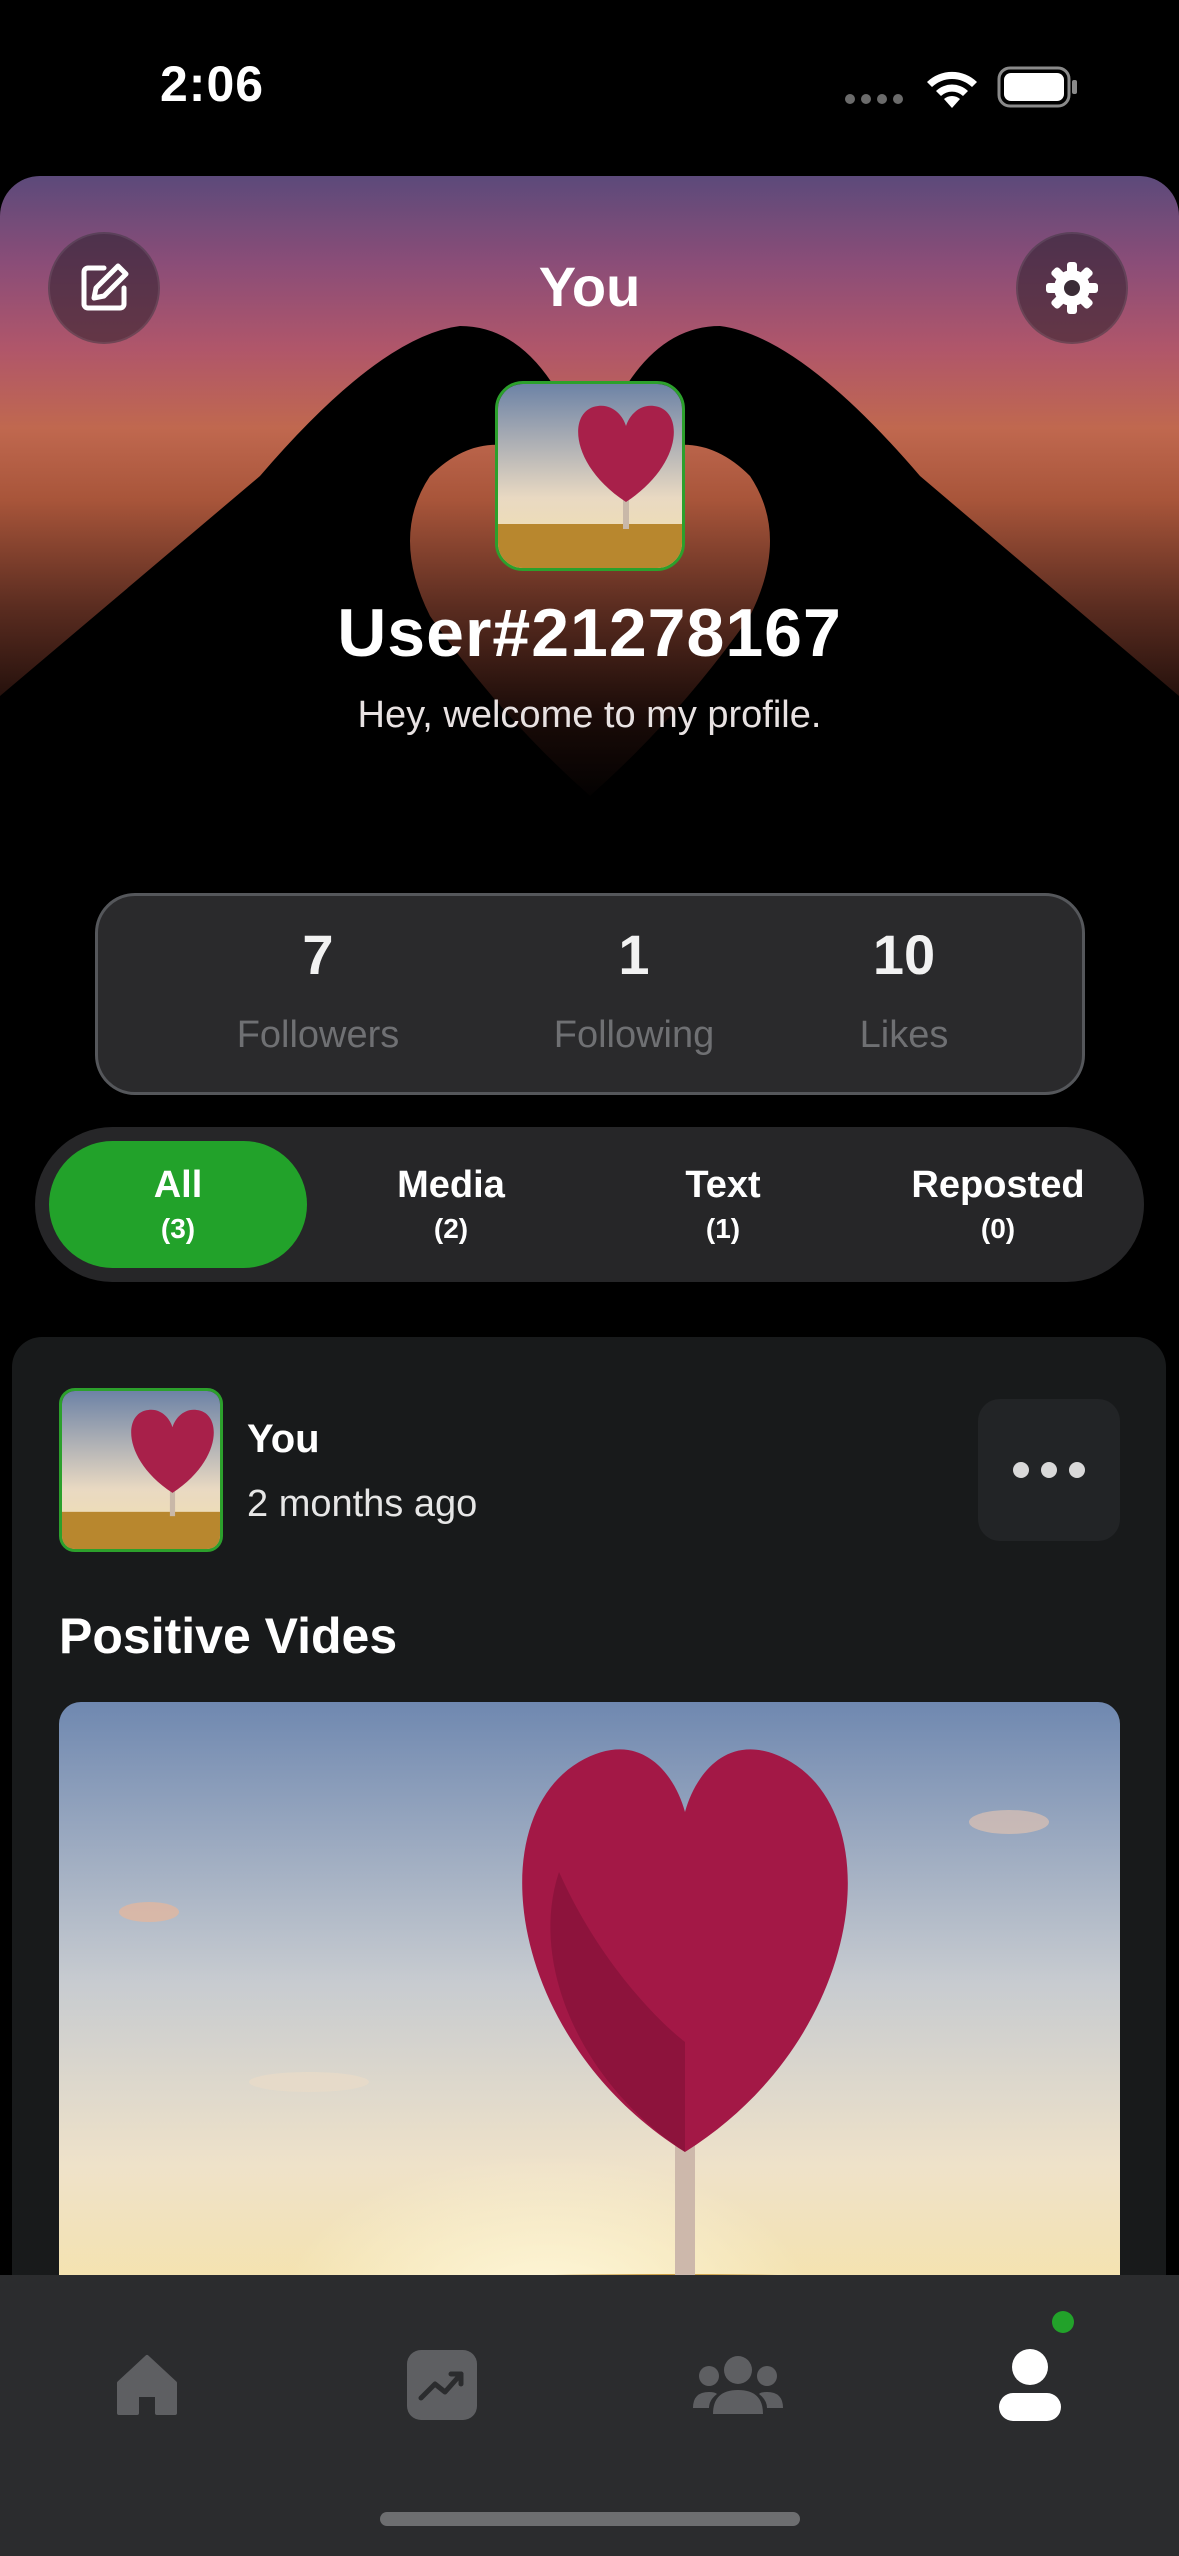  I want to click on community-icon, so click(738, 2385).